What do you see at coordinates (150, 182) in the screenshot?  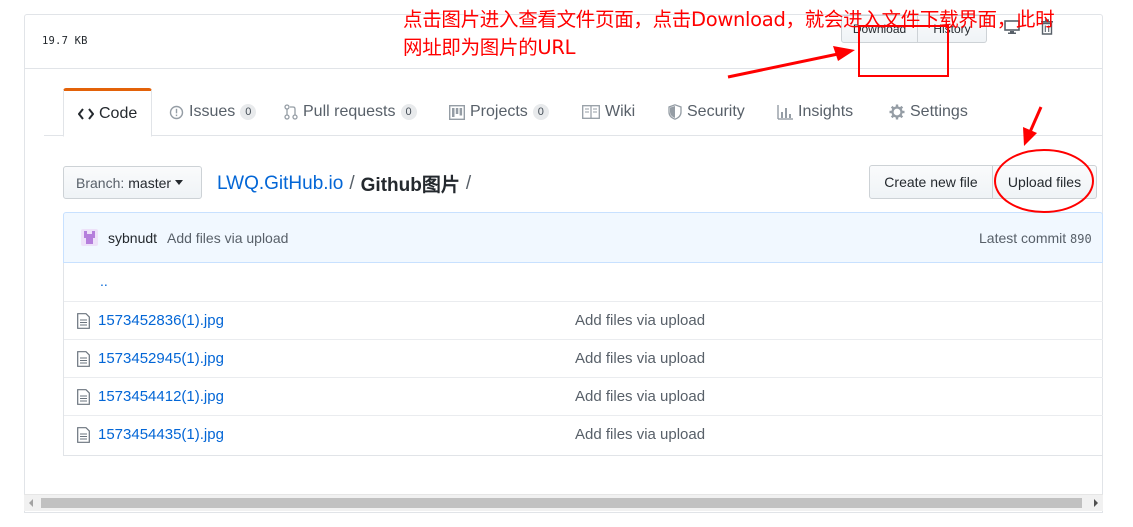 I see `branch-name: master` at bounding box center [150, 182].